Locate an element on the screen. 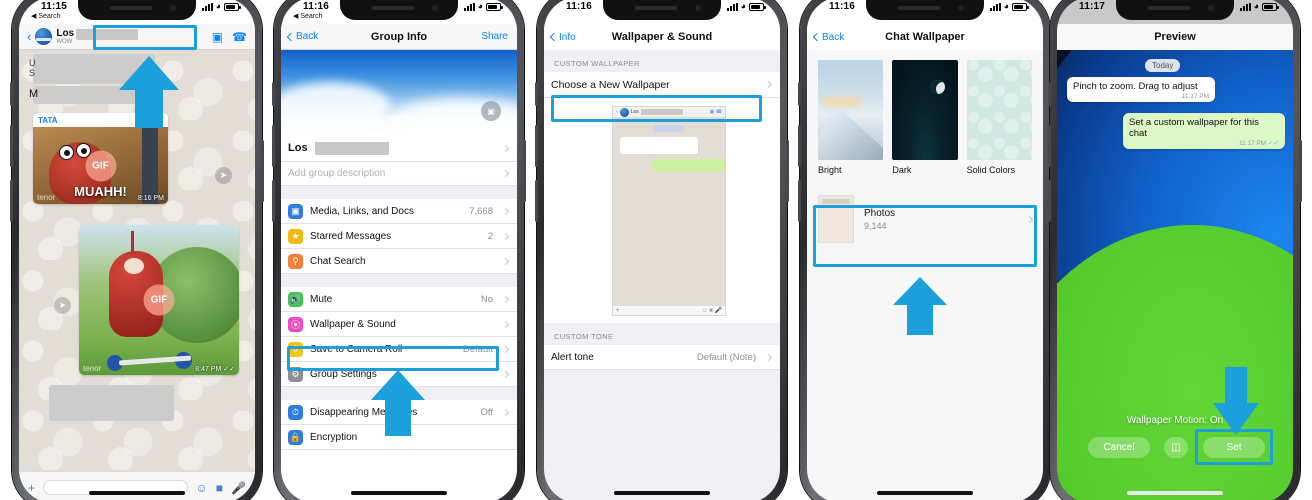 The height and width of the screenshot is (500, 1312). status-back-to-search-2: ◀ Search is located at coordinates (308, 16).